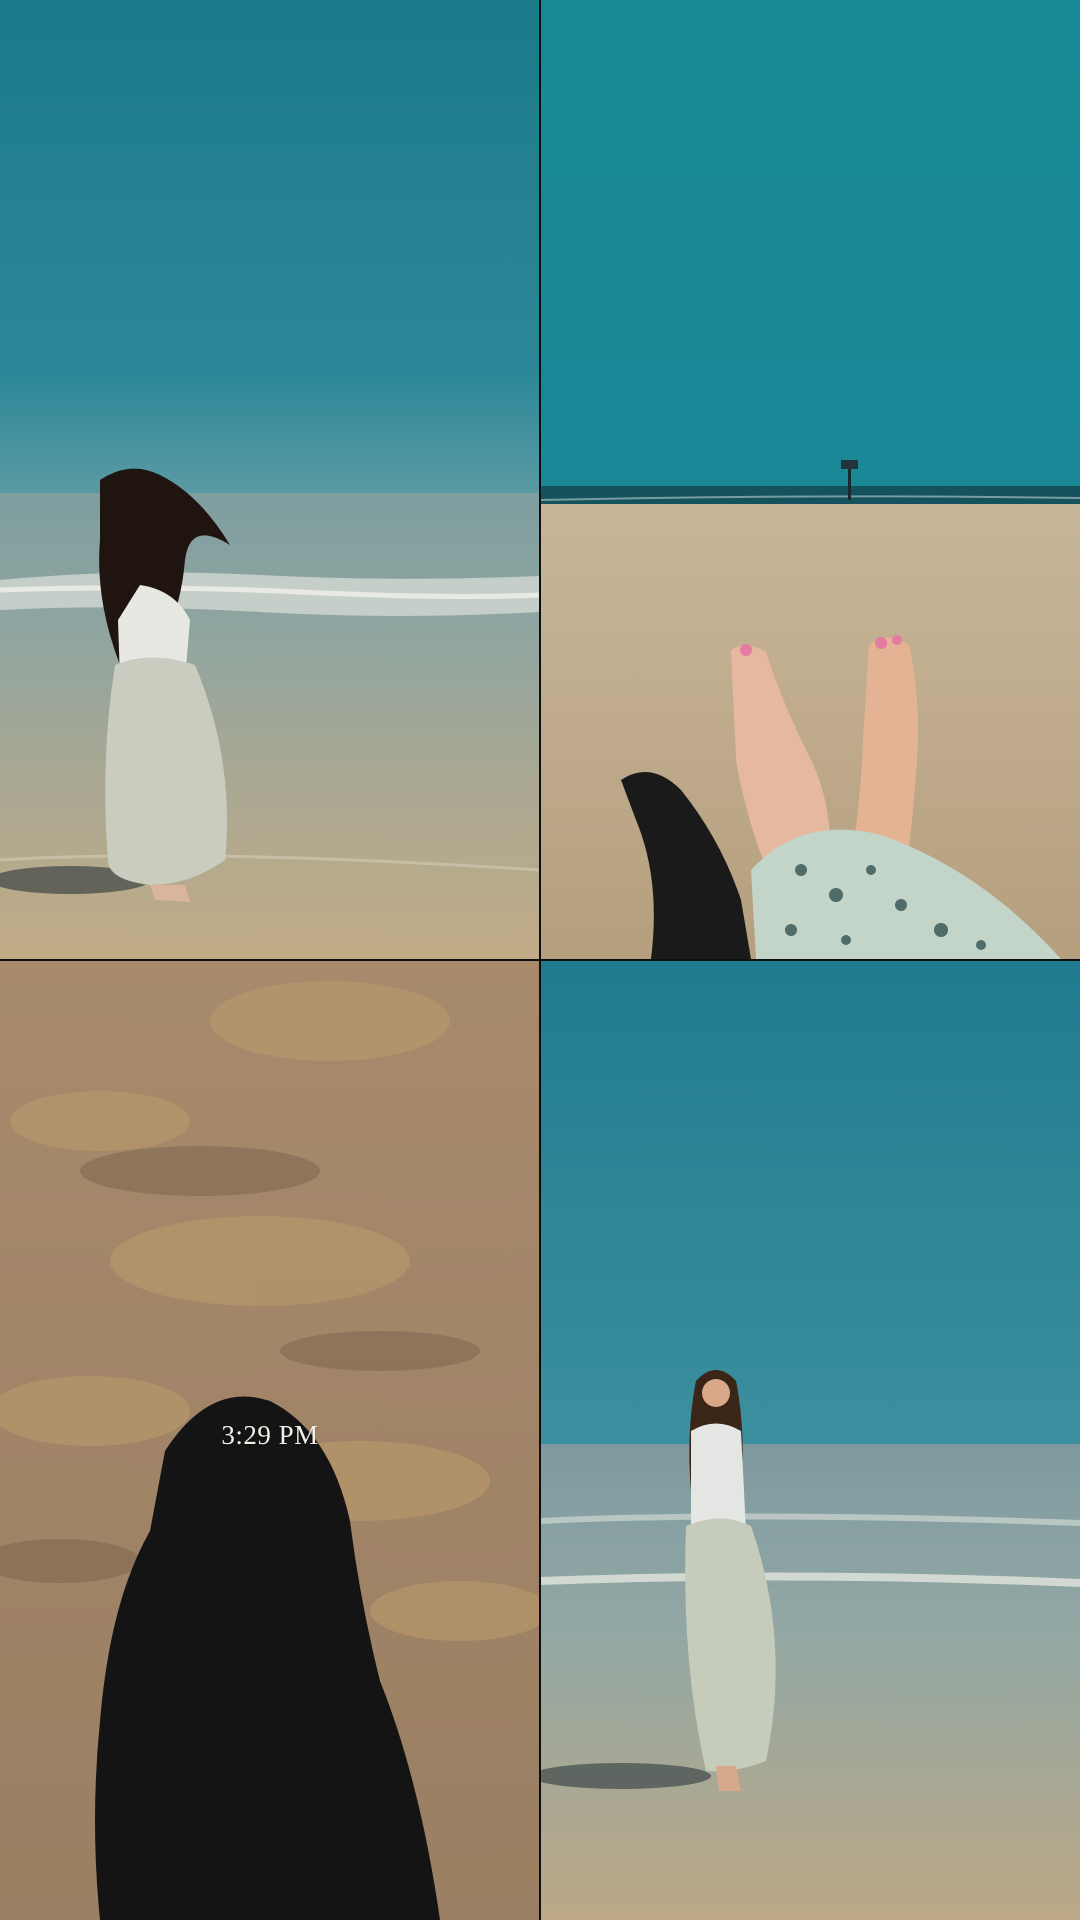 Image resolution: width=1080 pixels, height=1920 pixels. I want to click on collage-horizontal-divider, so click(540, 960).